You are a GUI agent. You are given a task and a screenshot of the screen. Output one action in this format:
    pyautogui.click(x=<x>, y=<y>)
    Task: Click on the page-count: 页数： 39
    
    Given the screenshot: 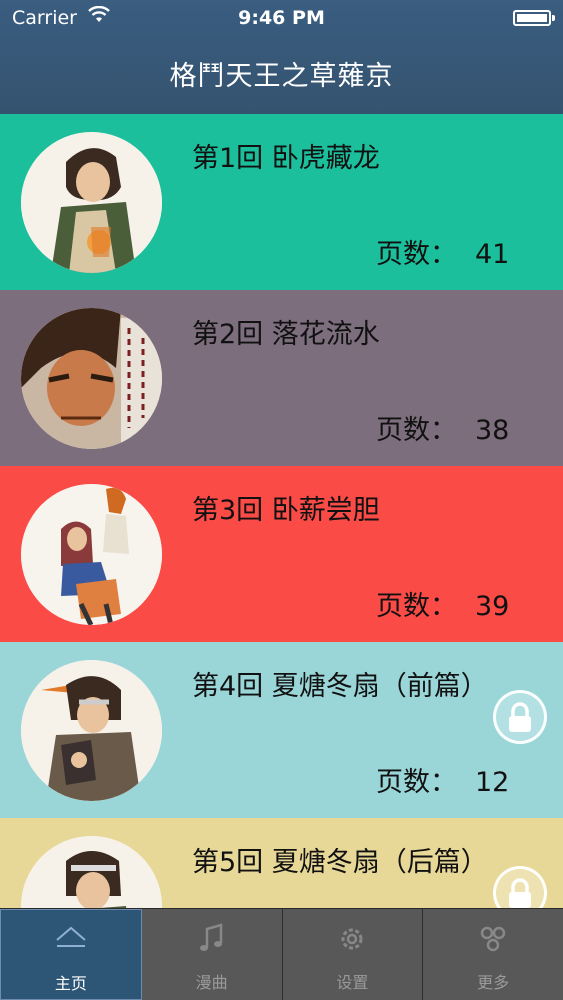 What is the action you would take?
    pyautogui.click(x=442, y=603)
    